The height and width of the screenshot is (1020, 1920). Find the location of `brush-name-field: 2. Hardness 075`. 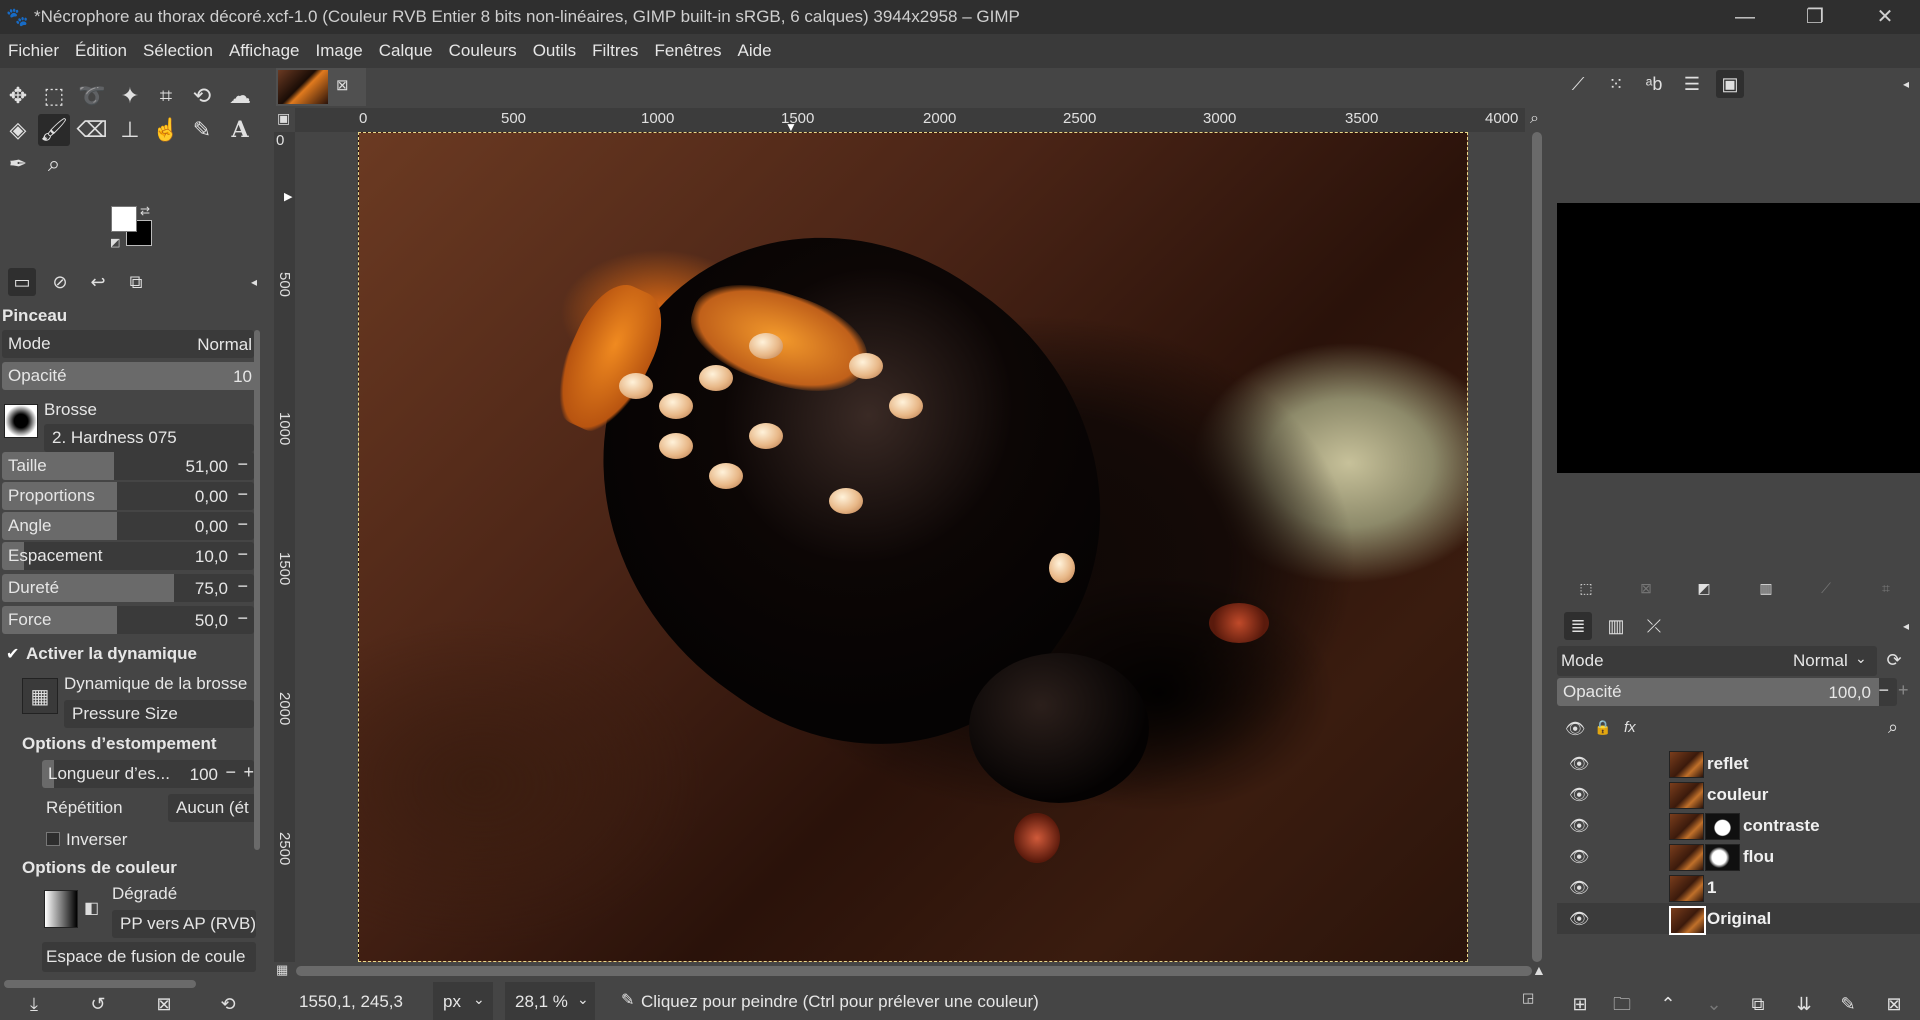

brush-name-field: 2. Hardness 075 is located at coordinates (149, 438).